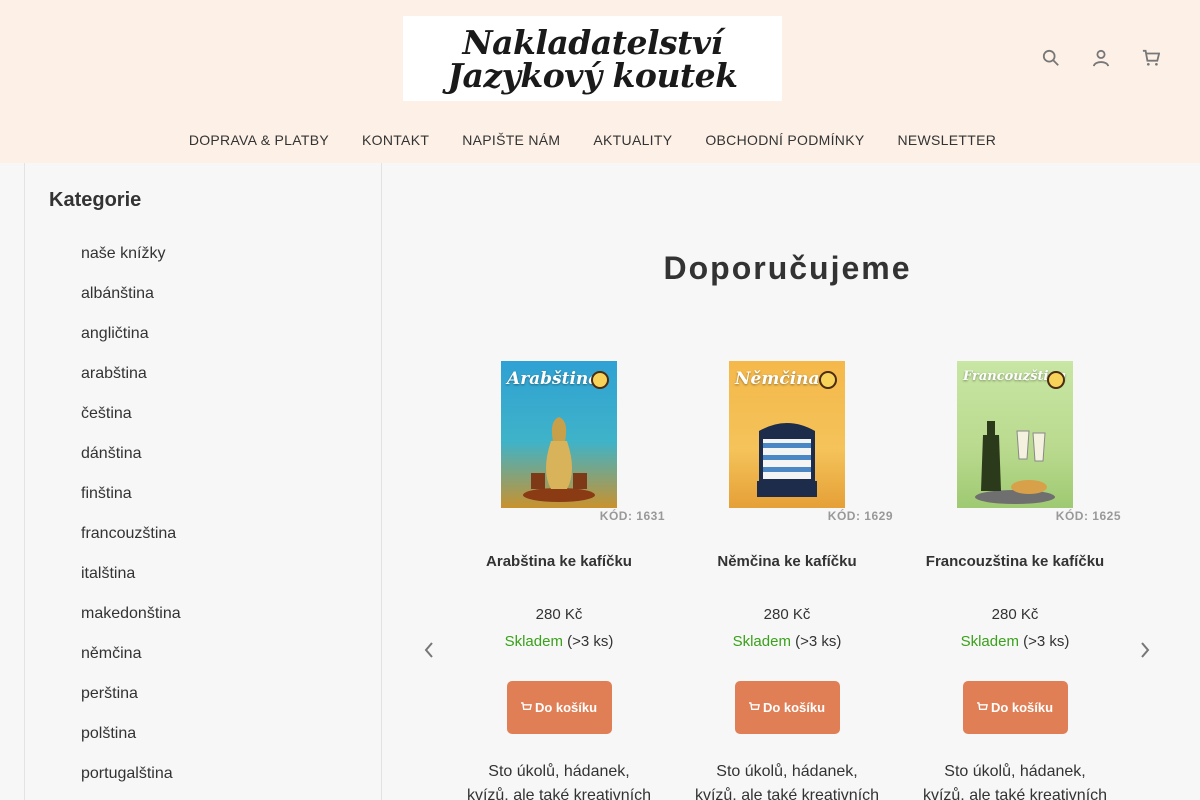 This screenshot has width=1200, height=800. I want to click on sidebar-title: Kategorie, so click(95, 200).